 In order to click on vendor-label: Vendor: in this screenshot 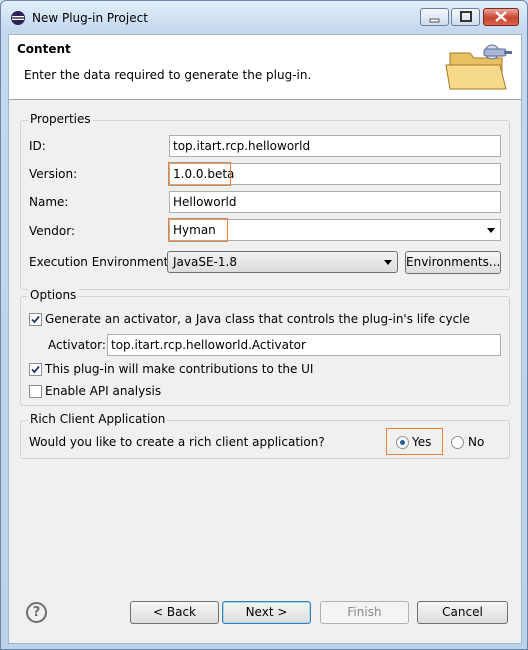, I will do `click(52, 231)`.